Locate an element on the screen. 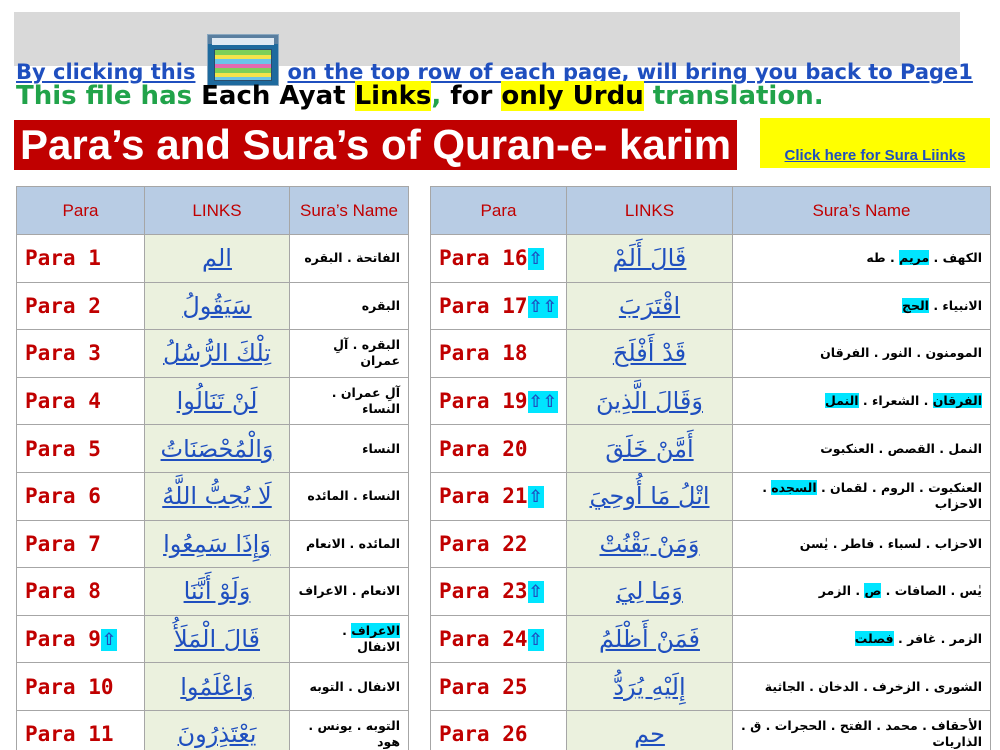 The image size is (1000, 750). ayat-link: قَالَ أَلَمْ is located at coordinates (650, 258).